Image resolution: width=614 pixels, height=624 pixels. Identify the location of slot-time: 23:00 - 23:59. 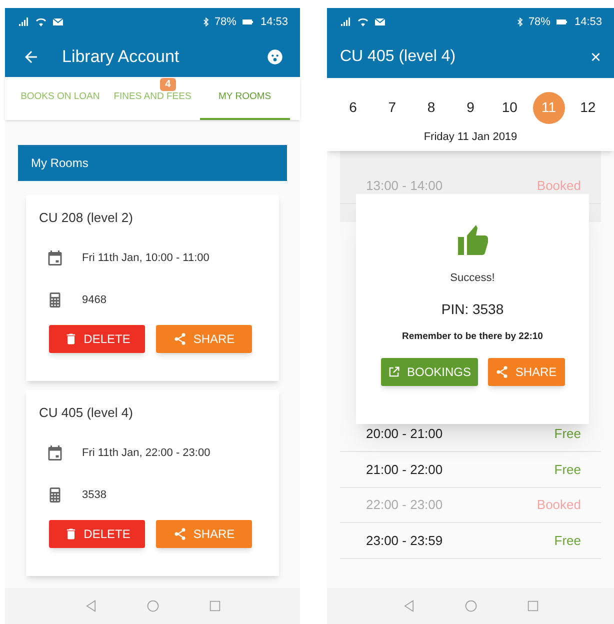
(404, 541).